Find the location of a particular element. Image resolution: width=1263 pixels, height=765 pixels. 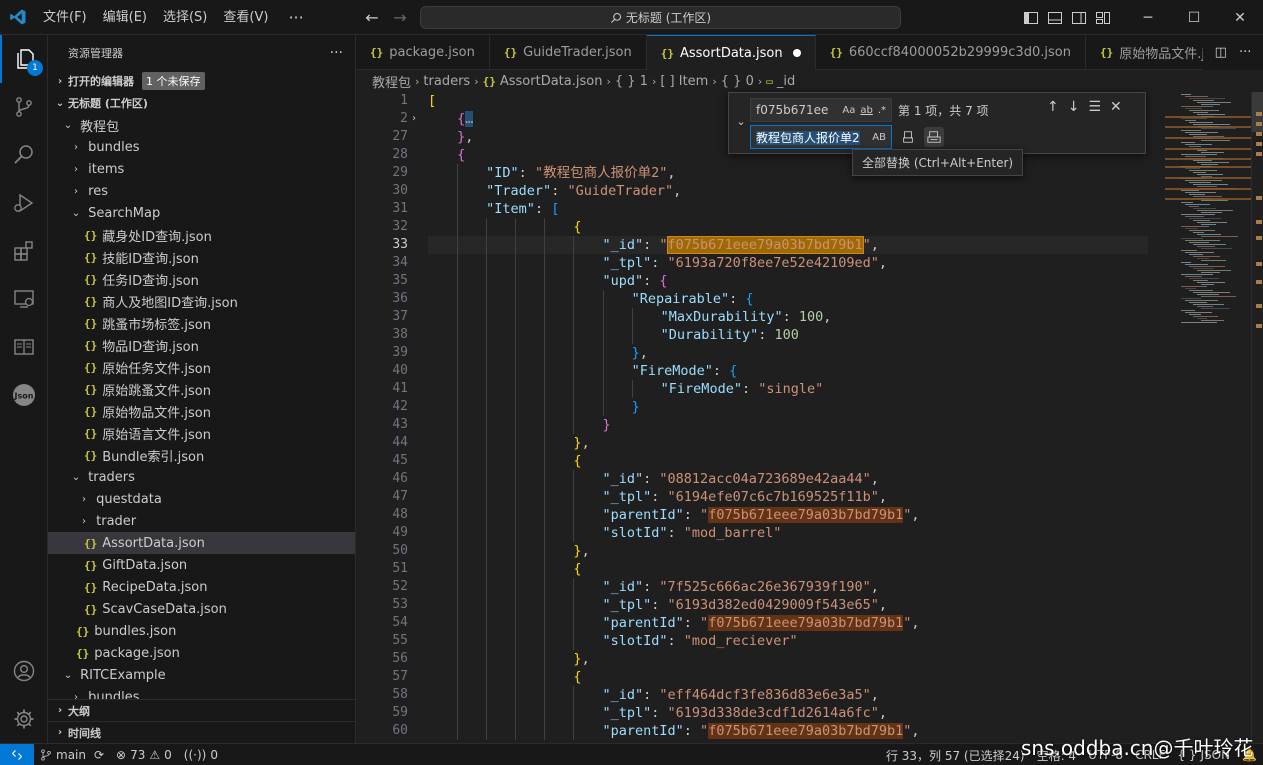

breadcrumb-item: traders is located at coordinates (446, 81).